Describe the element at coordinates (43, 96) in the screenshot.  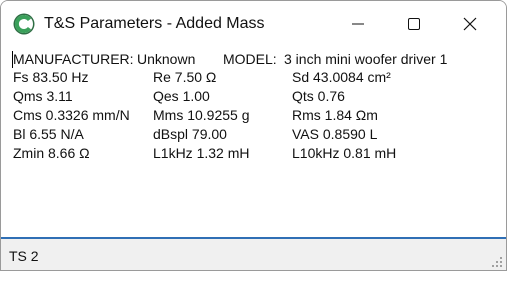
I see `param-qms: Qms 3.11` at that location.